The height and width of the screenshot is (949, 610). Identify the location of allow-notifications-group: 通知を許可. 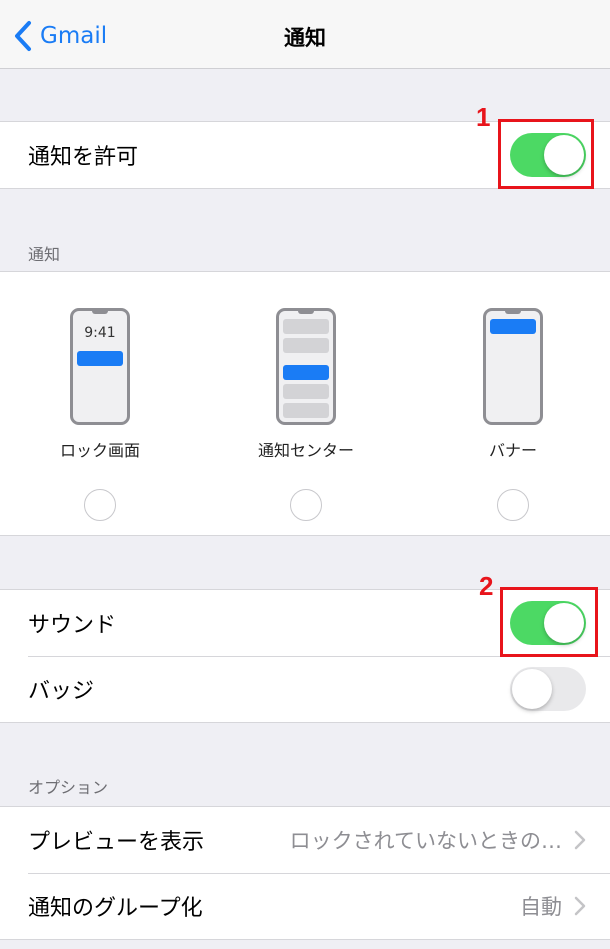
(305, 155).